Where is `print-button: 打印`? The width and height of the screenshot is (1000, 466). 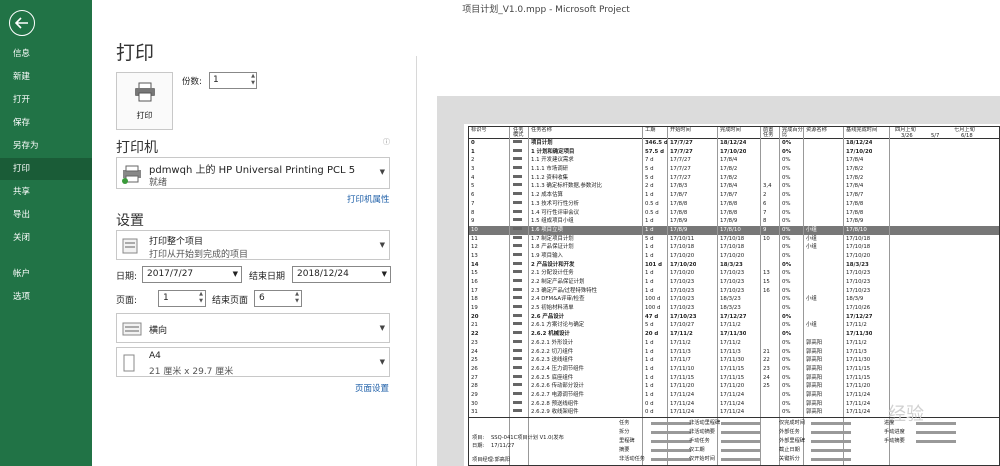
print-button: 打印 is located at coordinates (144, 101).